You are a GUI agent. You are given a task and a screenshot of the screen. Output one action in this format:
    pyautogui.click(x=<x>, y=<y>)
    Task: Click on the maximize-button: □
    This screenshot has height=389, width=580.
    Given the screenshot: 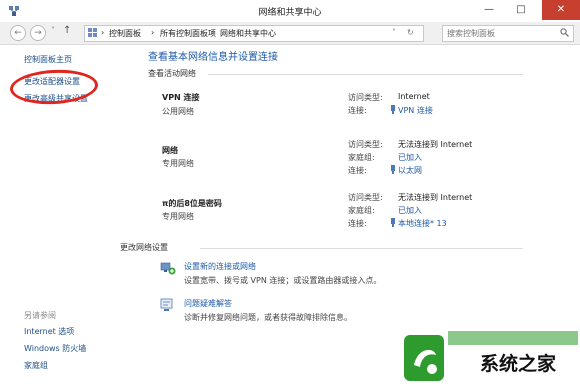 What is the action you would take?
    pyautogui.click(x=521, y=10)
    